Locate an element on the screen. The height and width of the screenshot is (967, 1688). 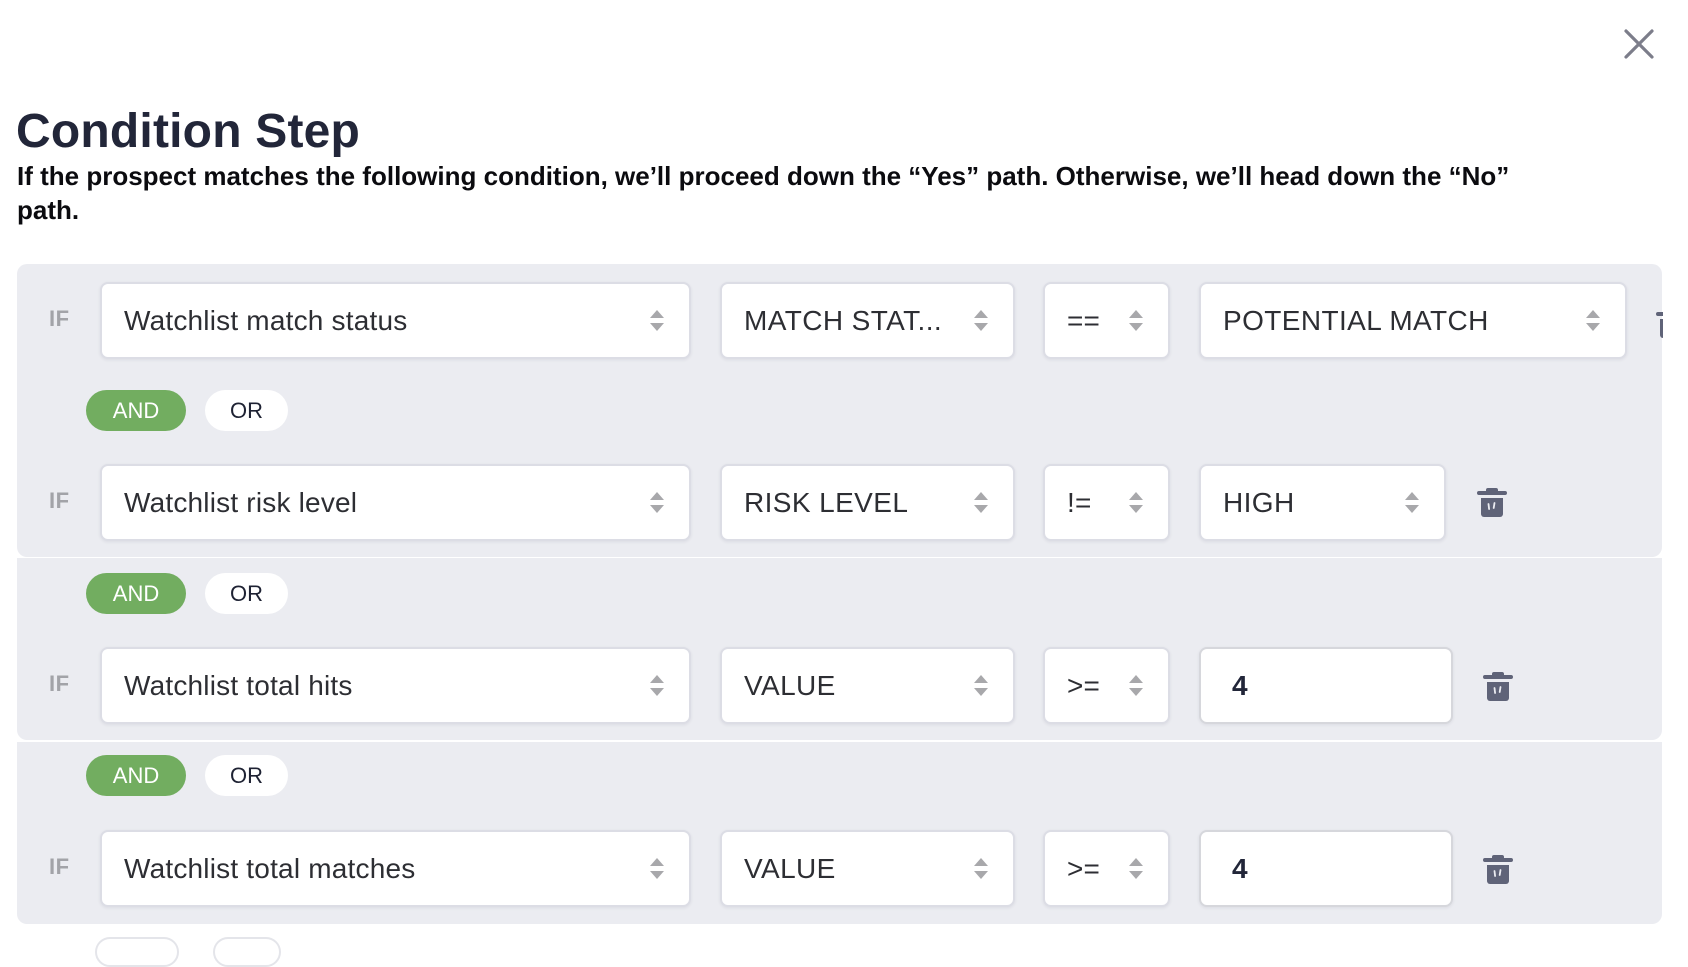
dialog-title: Condition Step is located at coordinates (188, 131).